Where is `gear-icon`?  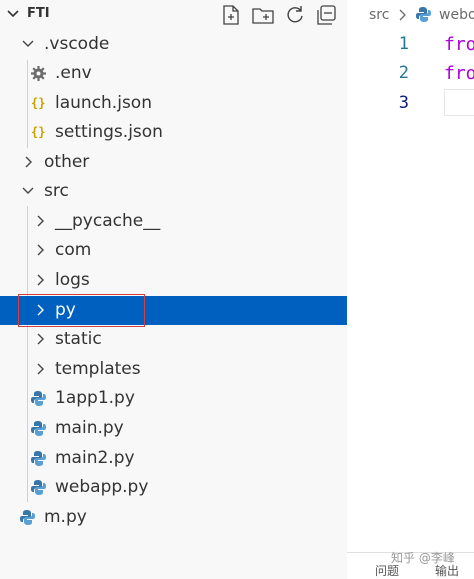 gear-icon is located at coordinates (38, 73).